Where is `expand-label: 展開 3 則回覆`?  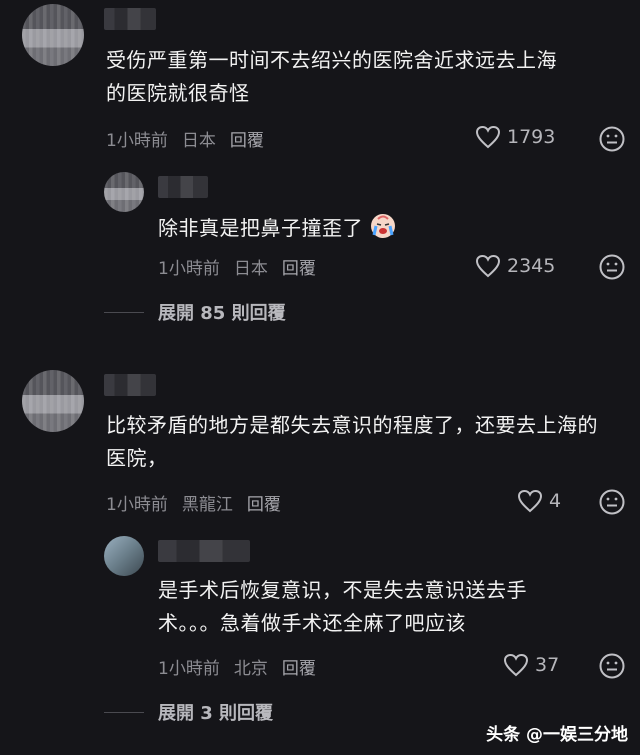
expand-label: 展開 3 則回覆 is located at coordinates (216, 713).